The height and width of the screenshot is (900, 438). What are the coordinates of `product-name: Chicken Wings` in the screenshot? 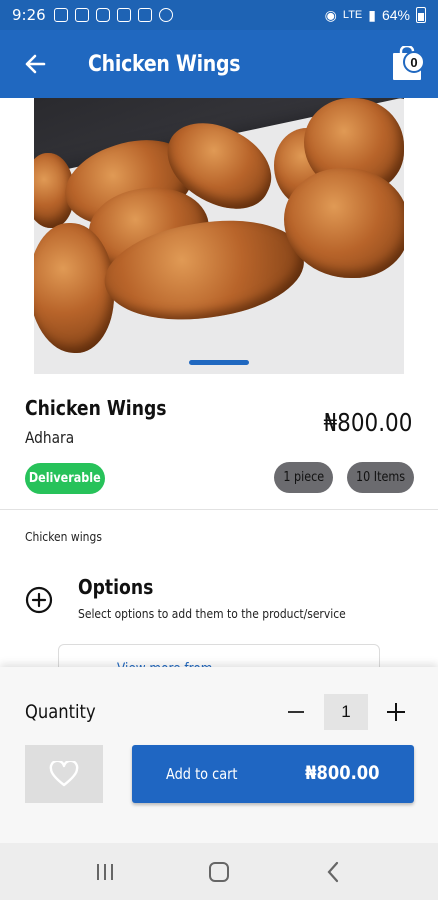 It's located at (96, 408).